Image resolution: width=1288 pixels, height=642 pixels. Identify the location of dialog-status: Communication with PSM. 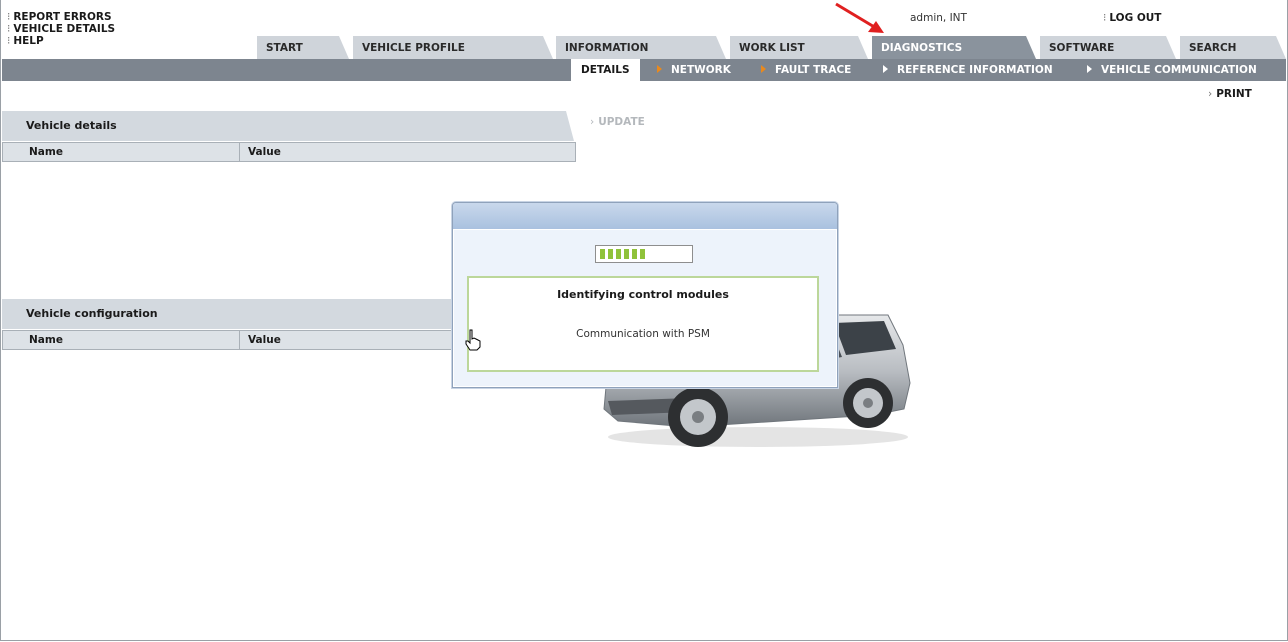
(643, 334).